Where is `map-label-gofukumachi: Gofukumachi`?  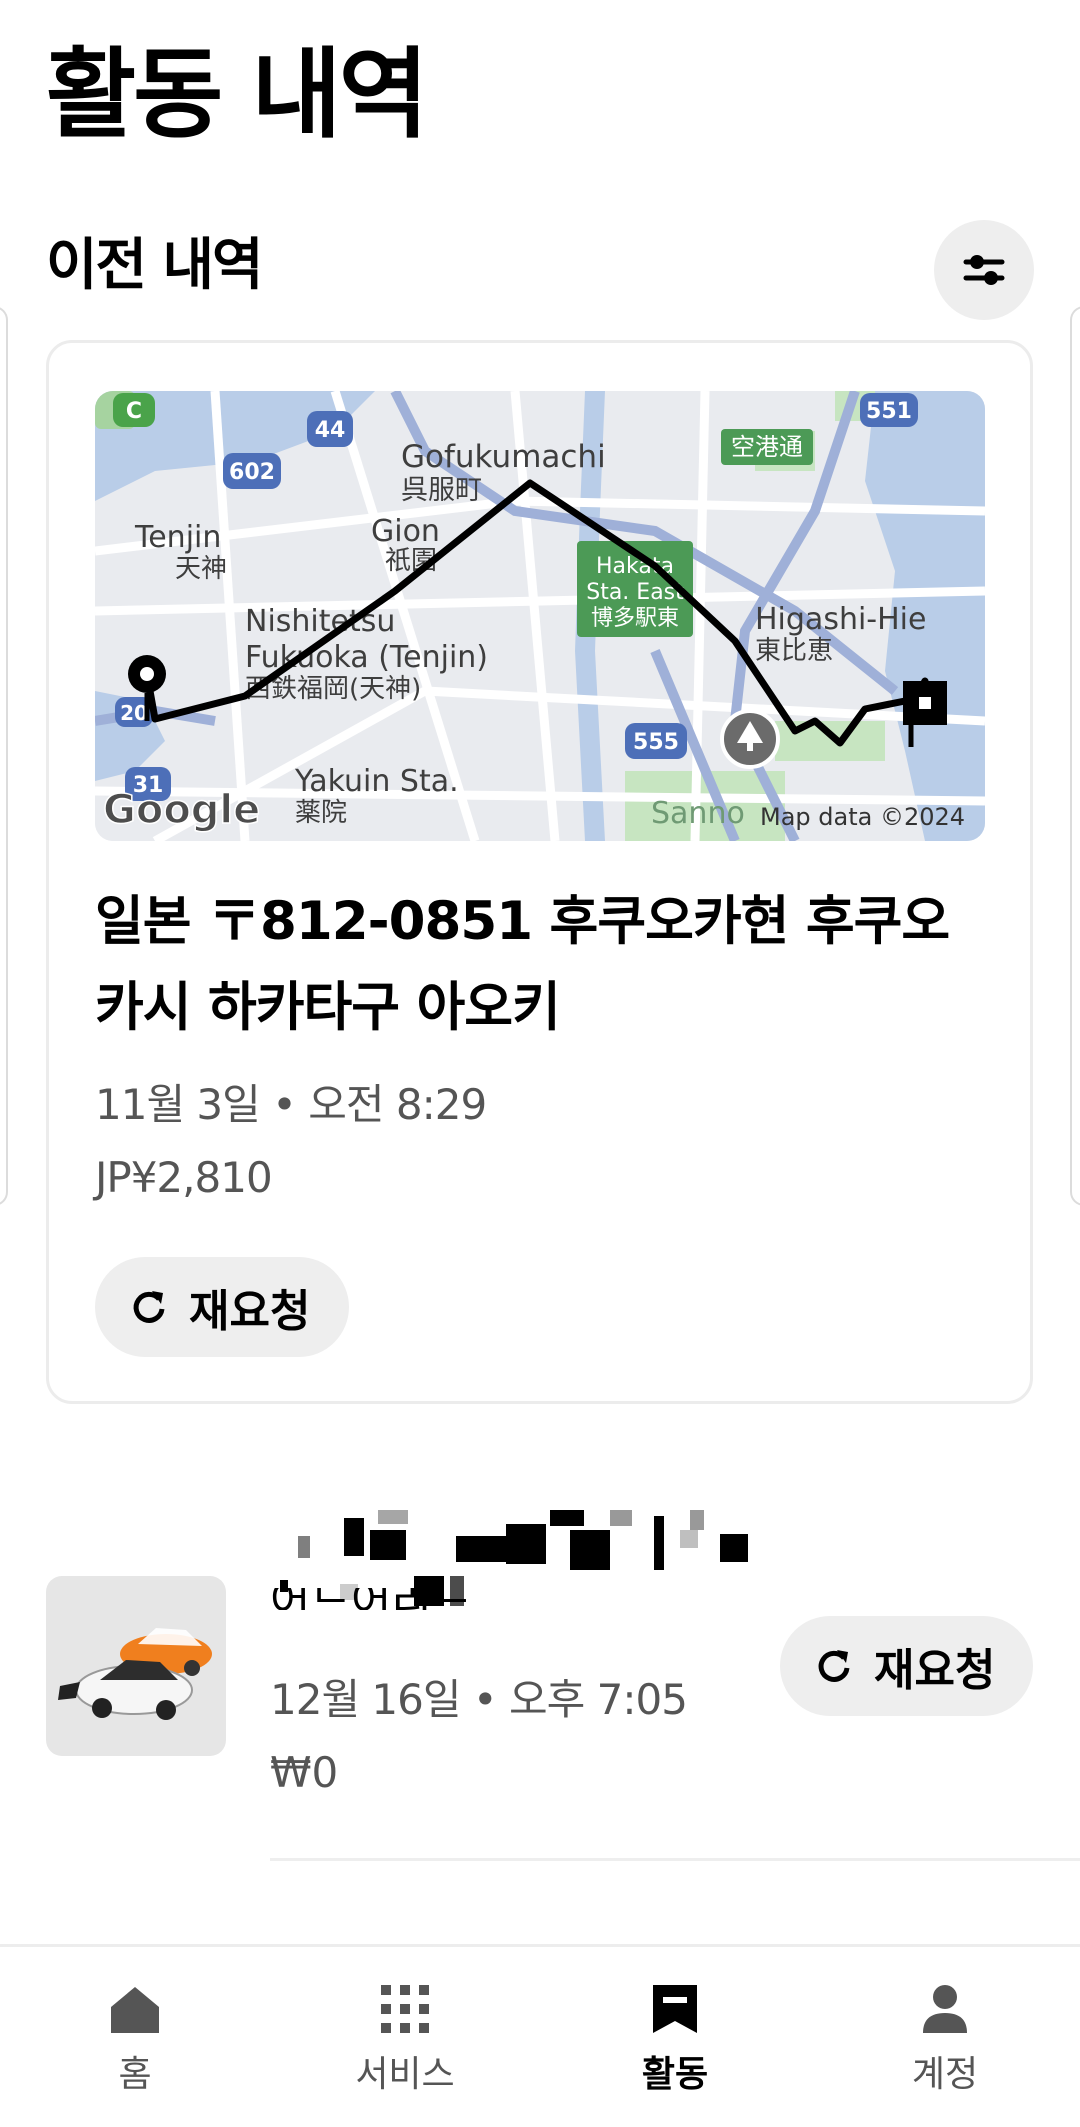
map-label-gofukumachi: Gofukumachi is located at coordinates (503, 457).